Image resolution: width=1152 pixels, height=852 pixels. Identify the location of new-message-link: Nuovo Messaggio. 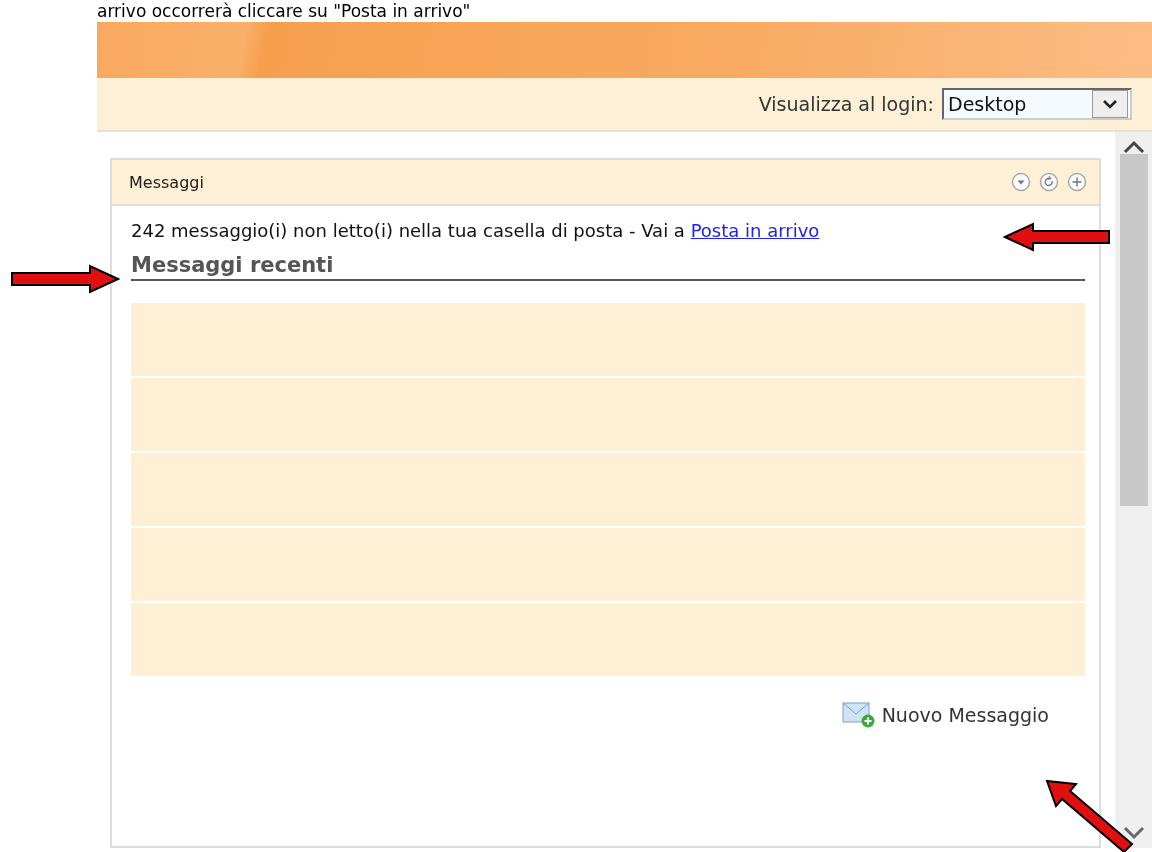
(945, 715).